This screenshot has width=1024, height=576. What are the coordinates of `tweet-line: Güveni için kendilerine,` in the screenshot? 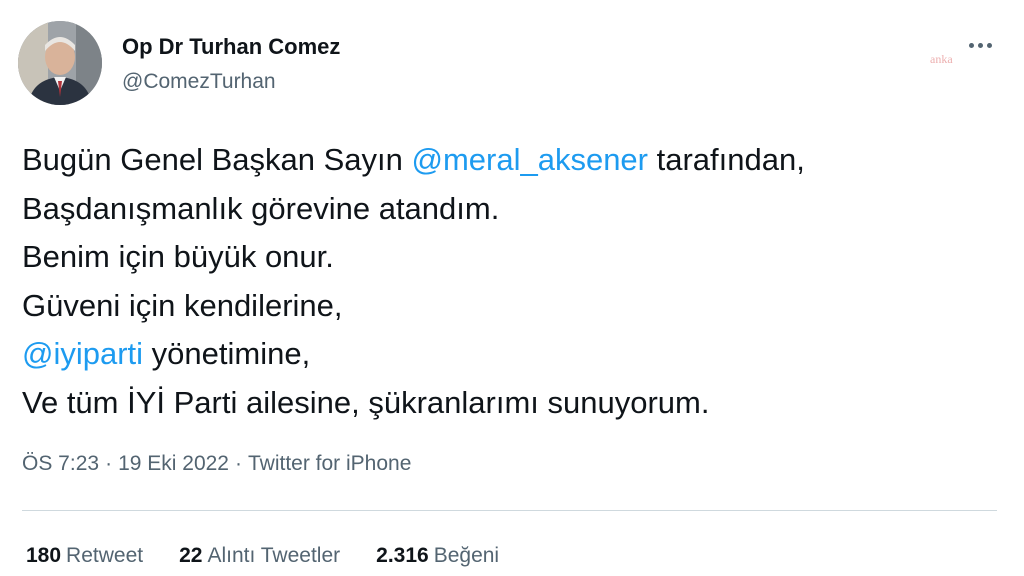 It's located at (182, 305).